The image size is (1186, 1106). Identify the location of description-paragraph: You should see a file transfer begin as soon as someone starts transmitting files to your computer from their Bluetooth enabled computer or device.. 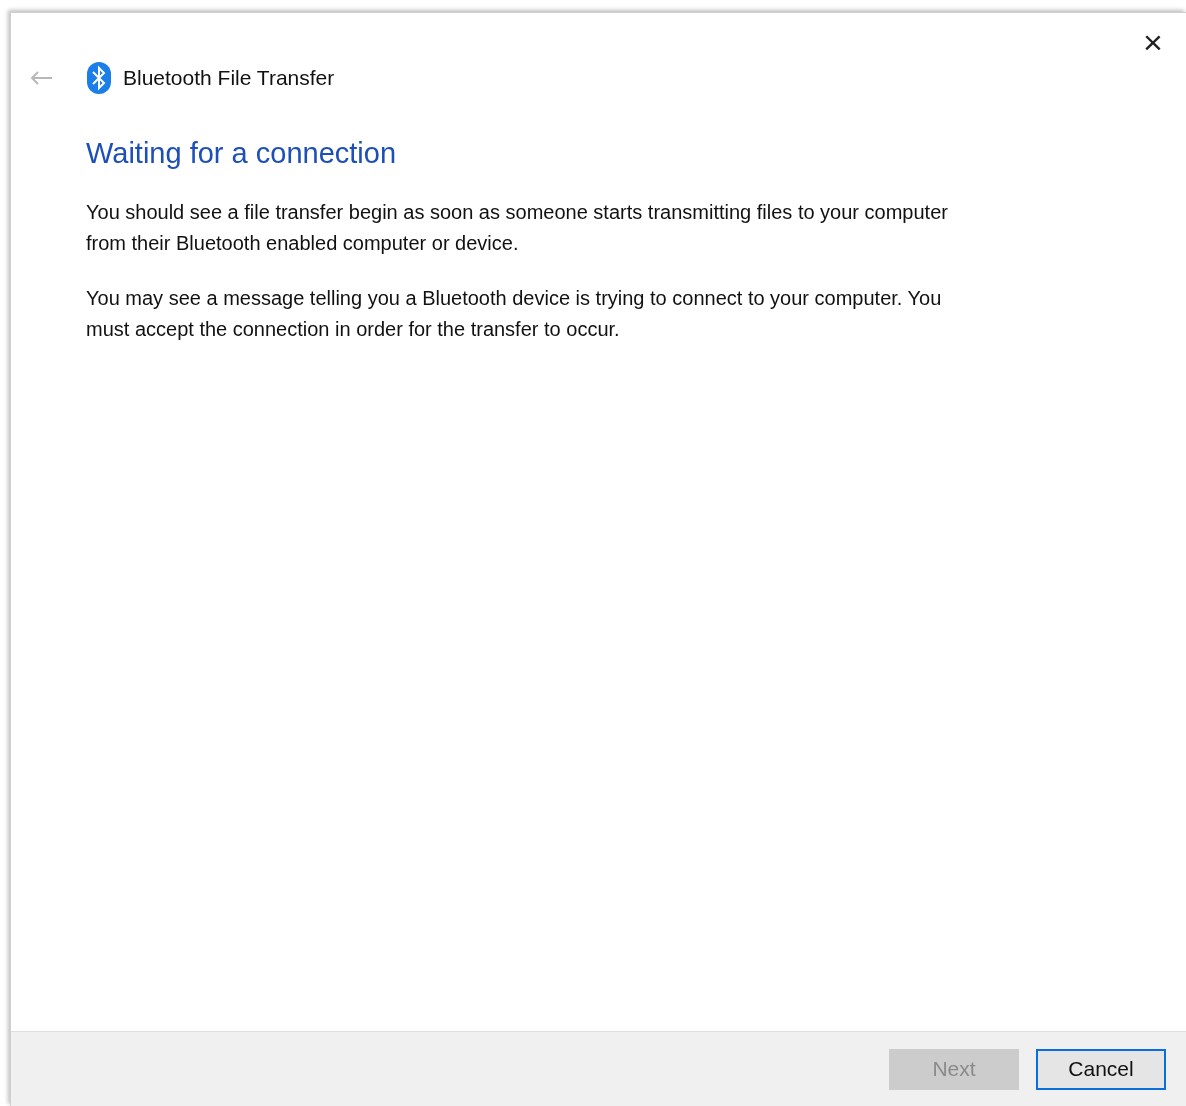
(517, 228).